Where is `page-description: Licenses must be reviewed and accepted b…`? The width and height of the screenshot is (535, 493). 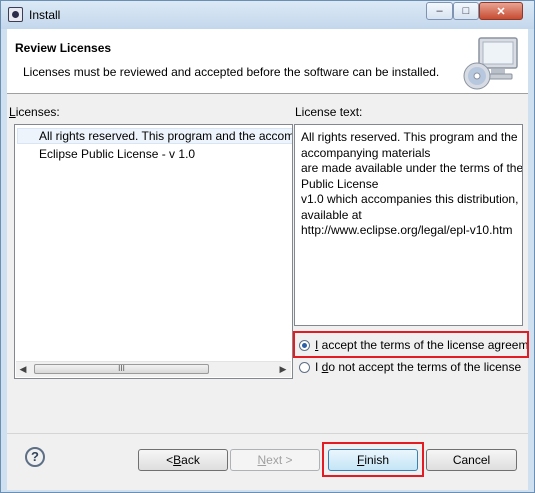
page-description: Licenses must be reviewed and accepted b… is located at coordinates (231, 72).